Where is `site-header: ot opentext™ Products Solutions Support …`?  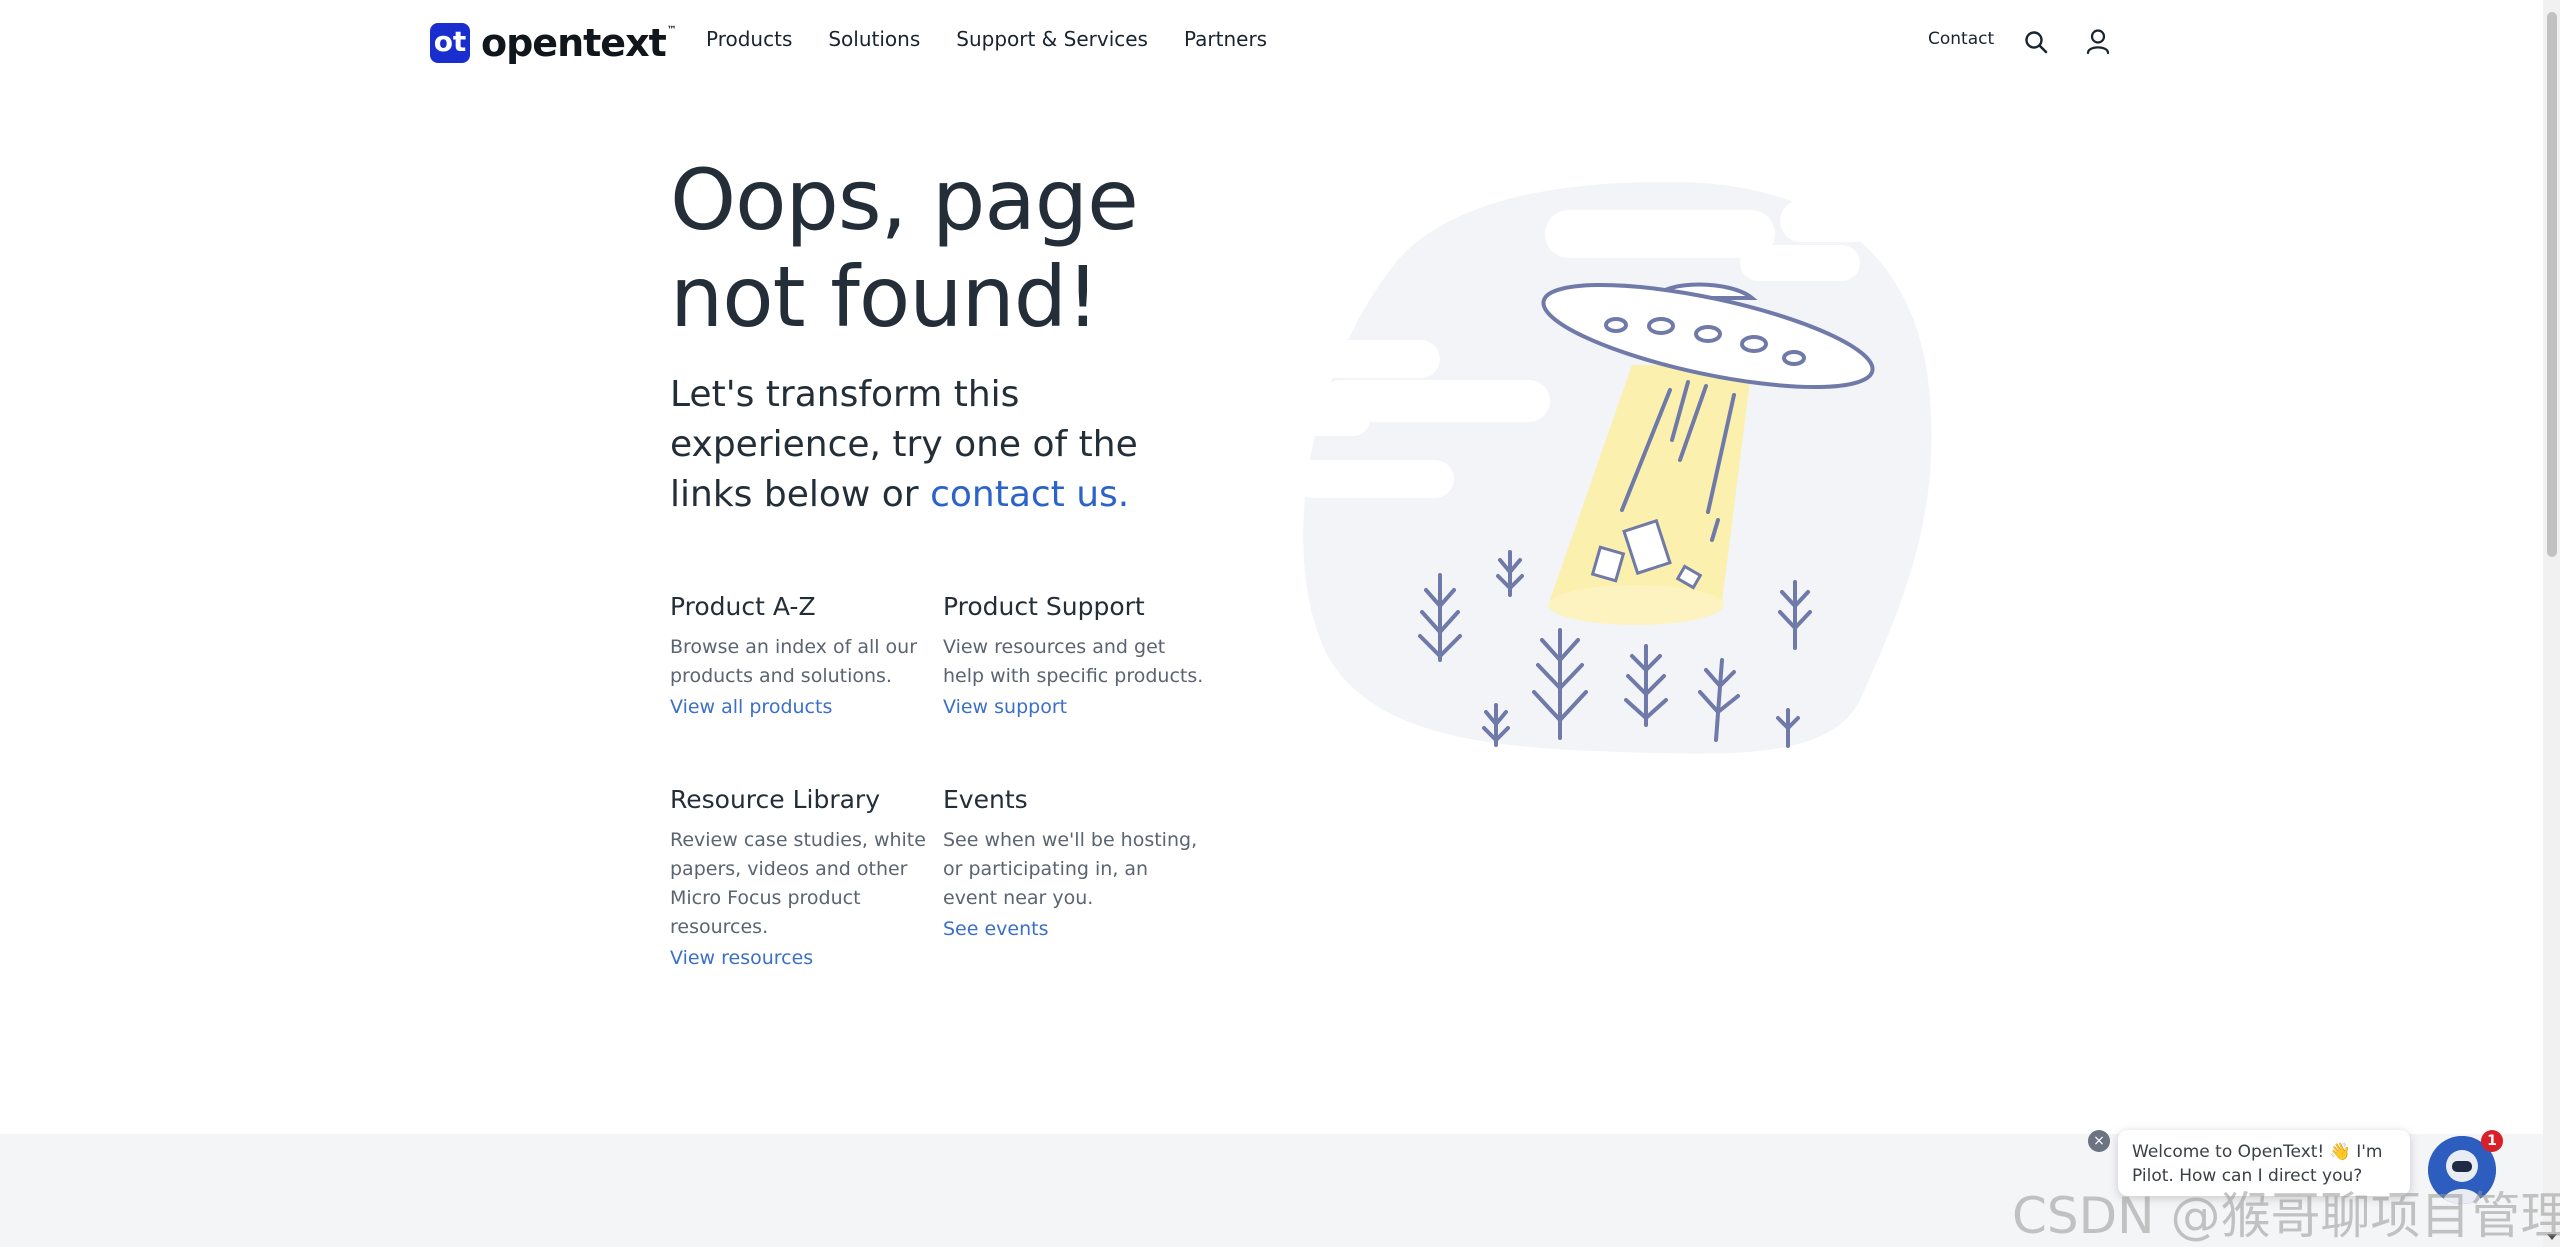
site-header: ot opentext™ Products Solutions Support … is located at coordinates (1280, 42).